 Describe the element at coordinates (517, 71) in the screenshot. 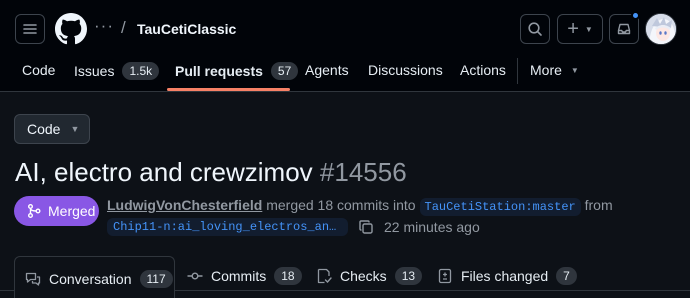

I see `nav-divider` at that location.